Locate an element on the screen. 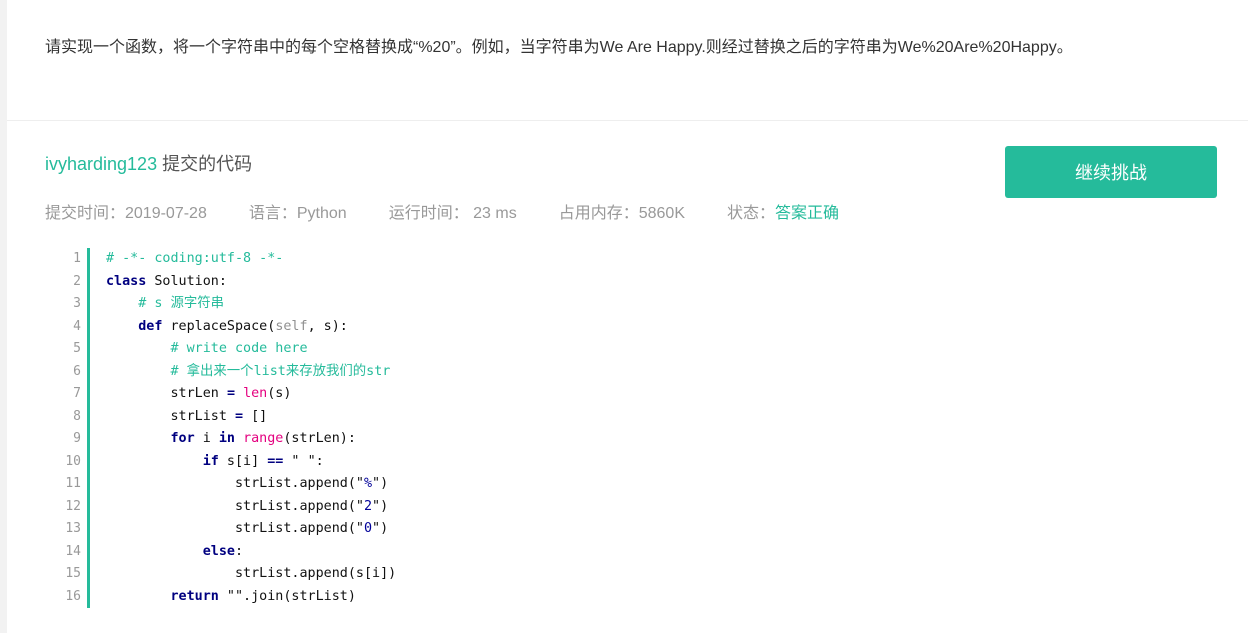 The width and height of the screenshot is (1248, 633). status-label: 状态： is located at coordinates (751, 213).